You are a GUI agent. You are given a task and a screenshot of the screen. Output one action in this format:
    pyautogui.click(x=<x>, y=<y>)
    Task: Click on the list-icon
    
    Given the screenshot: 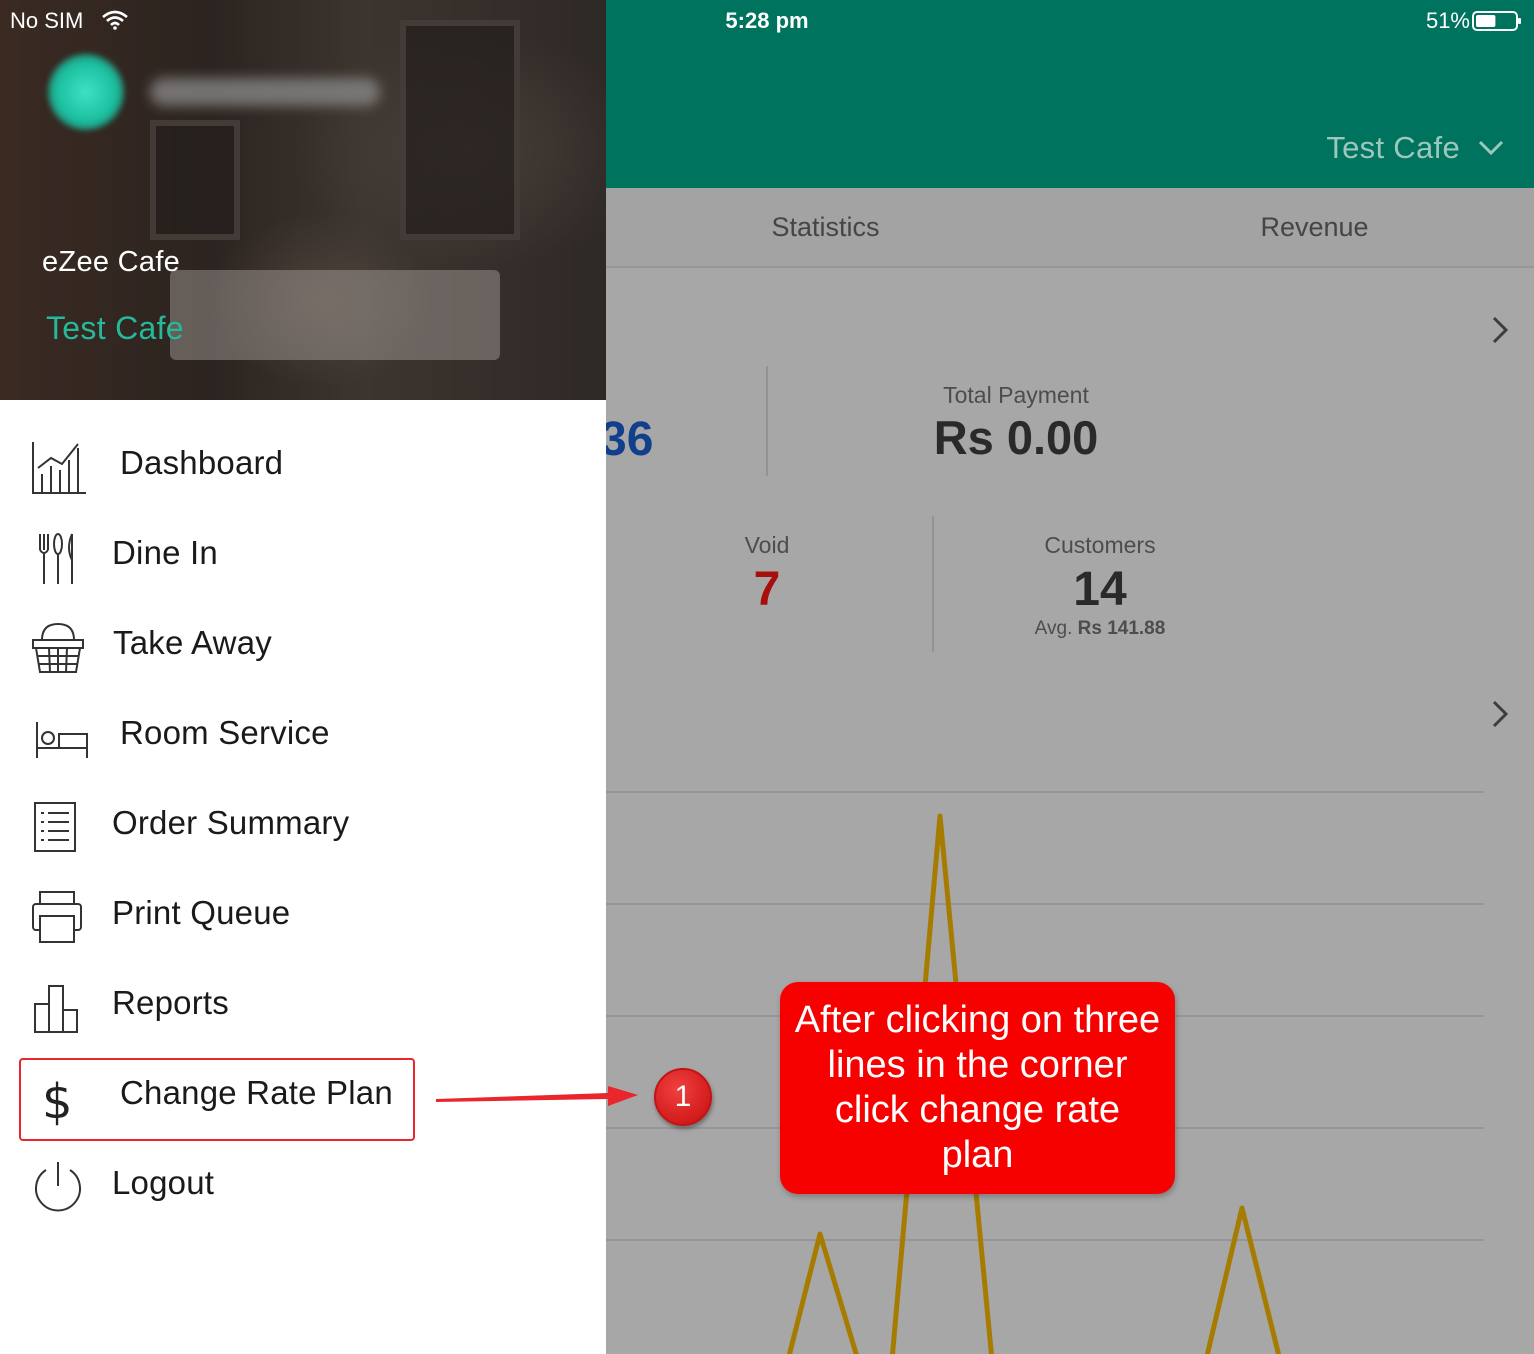 What is the action you would take?
    pyautogui.click(x=55, y=827)
    